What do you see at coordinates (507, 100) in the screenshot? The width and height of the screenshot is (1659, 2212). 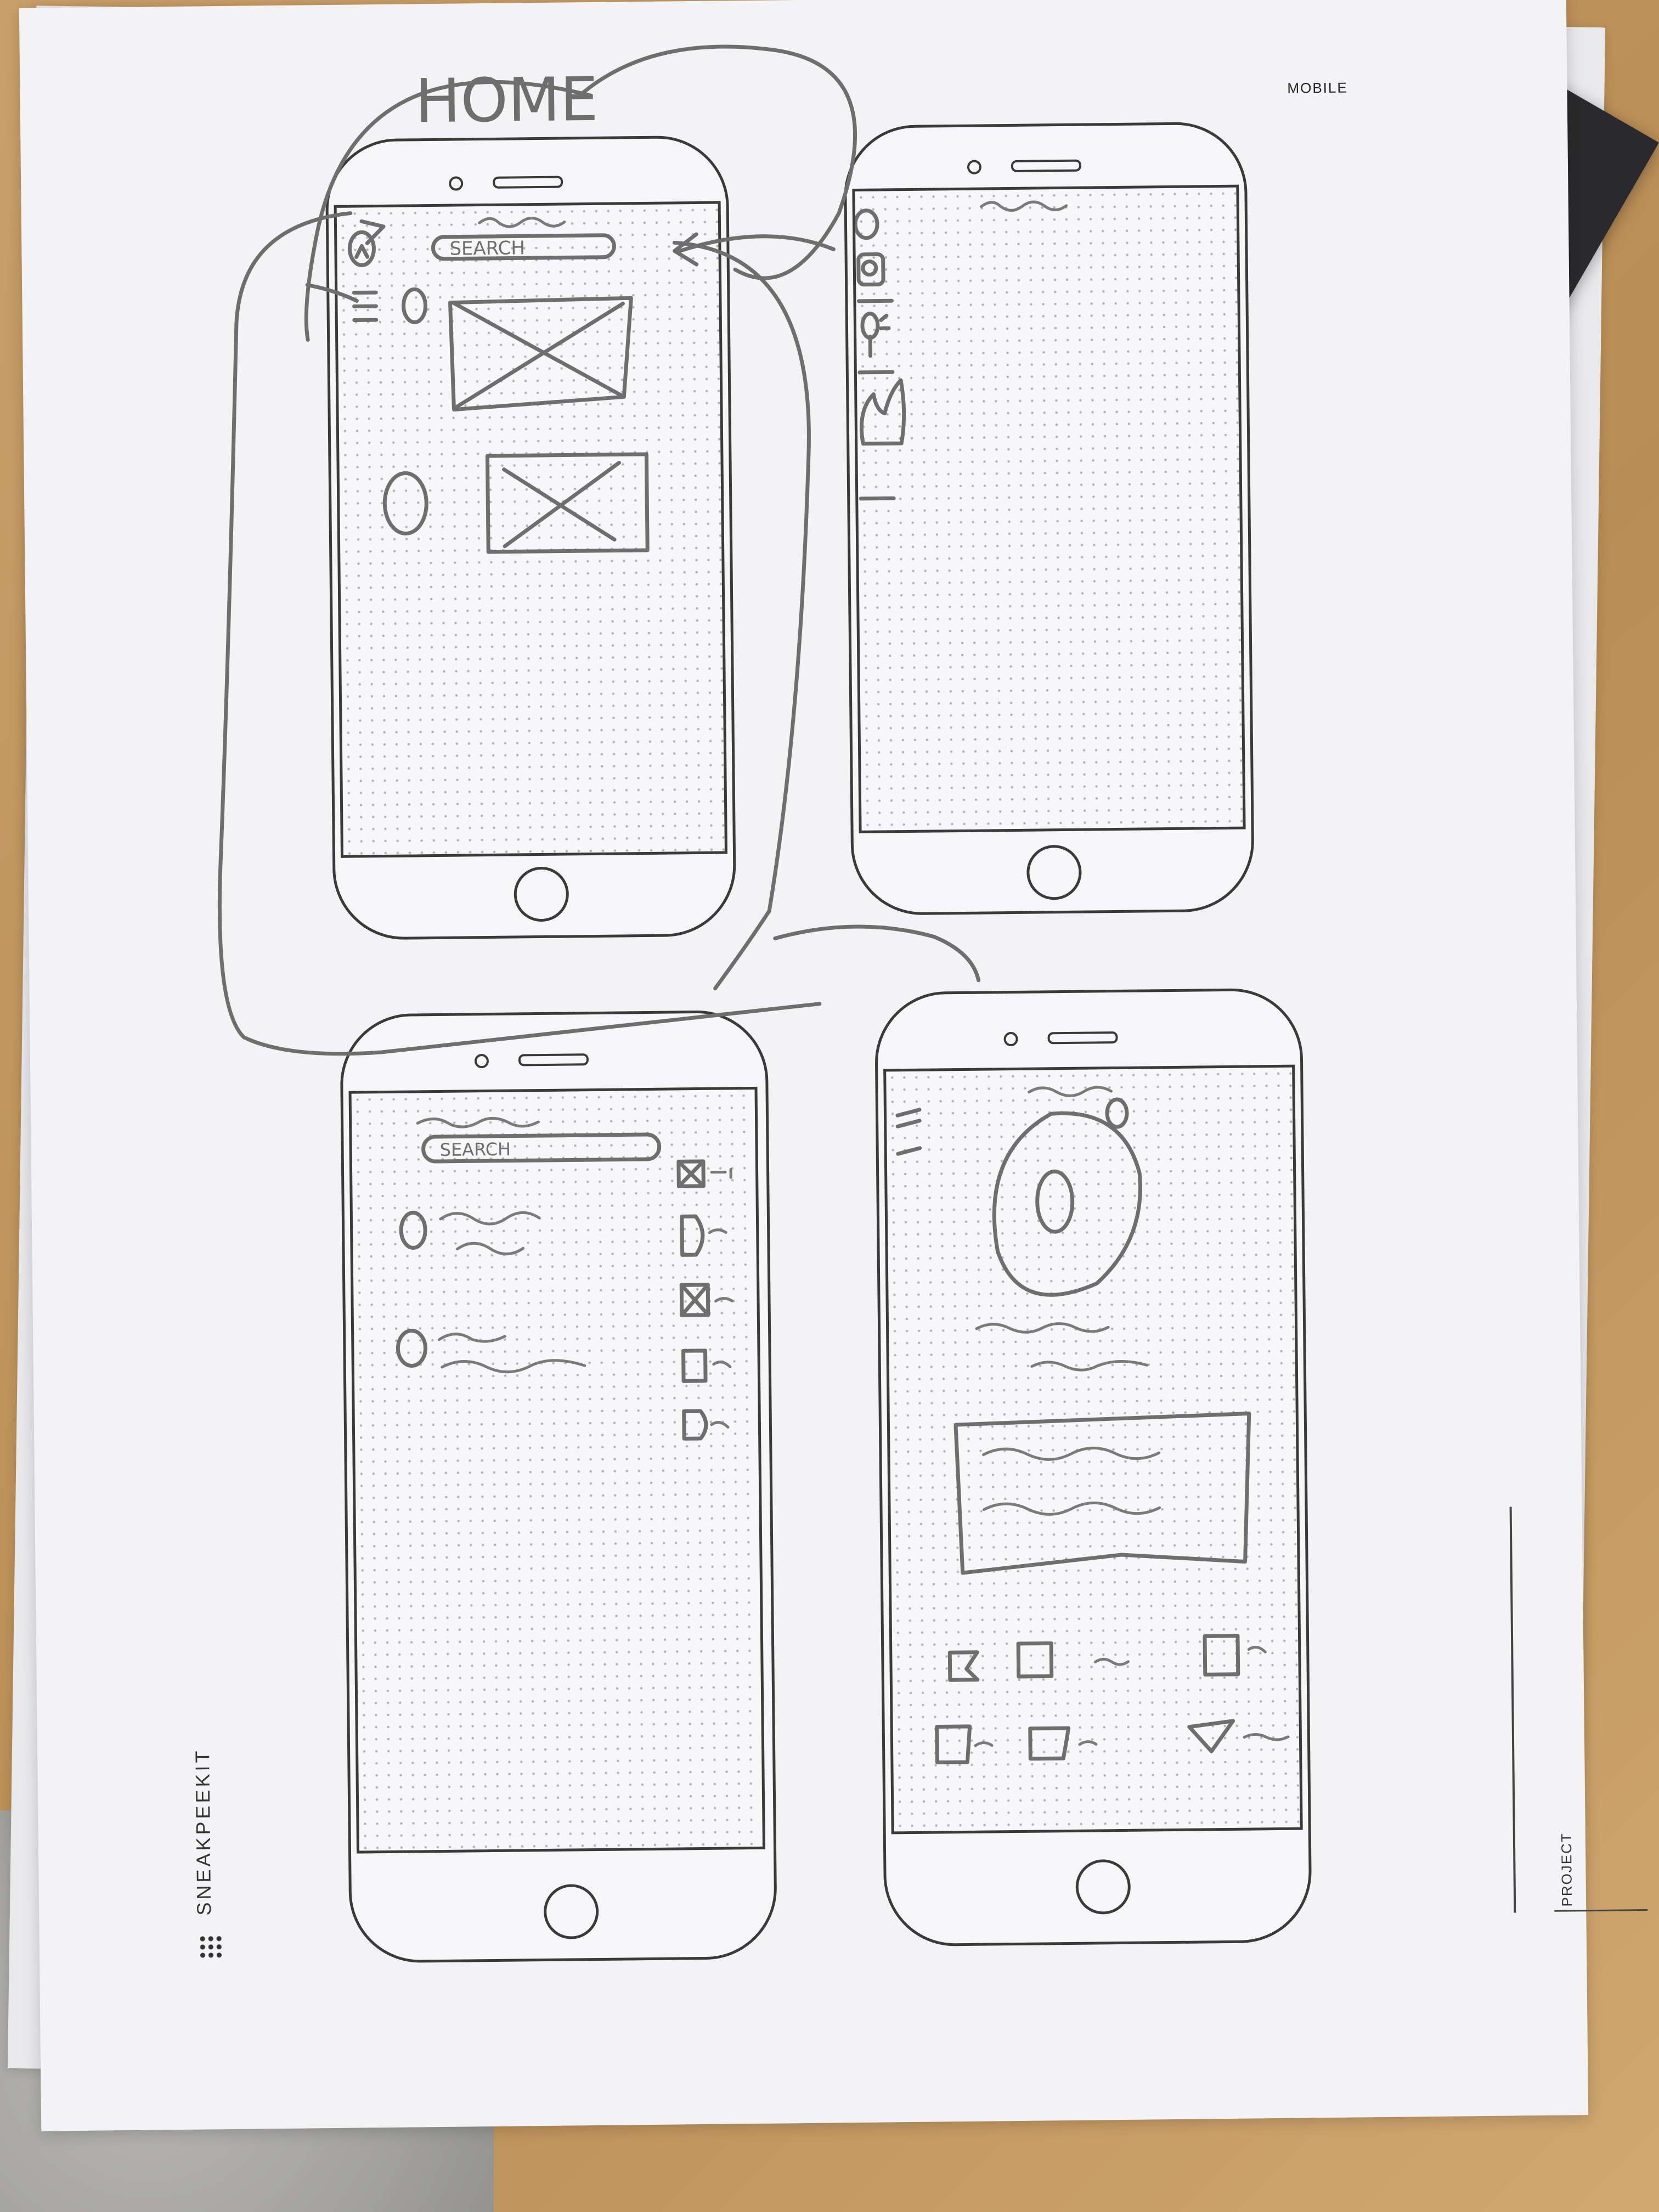 I see `home-title: HOME` at bounding box center [507, 100].